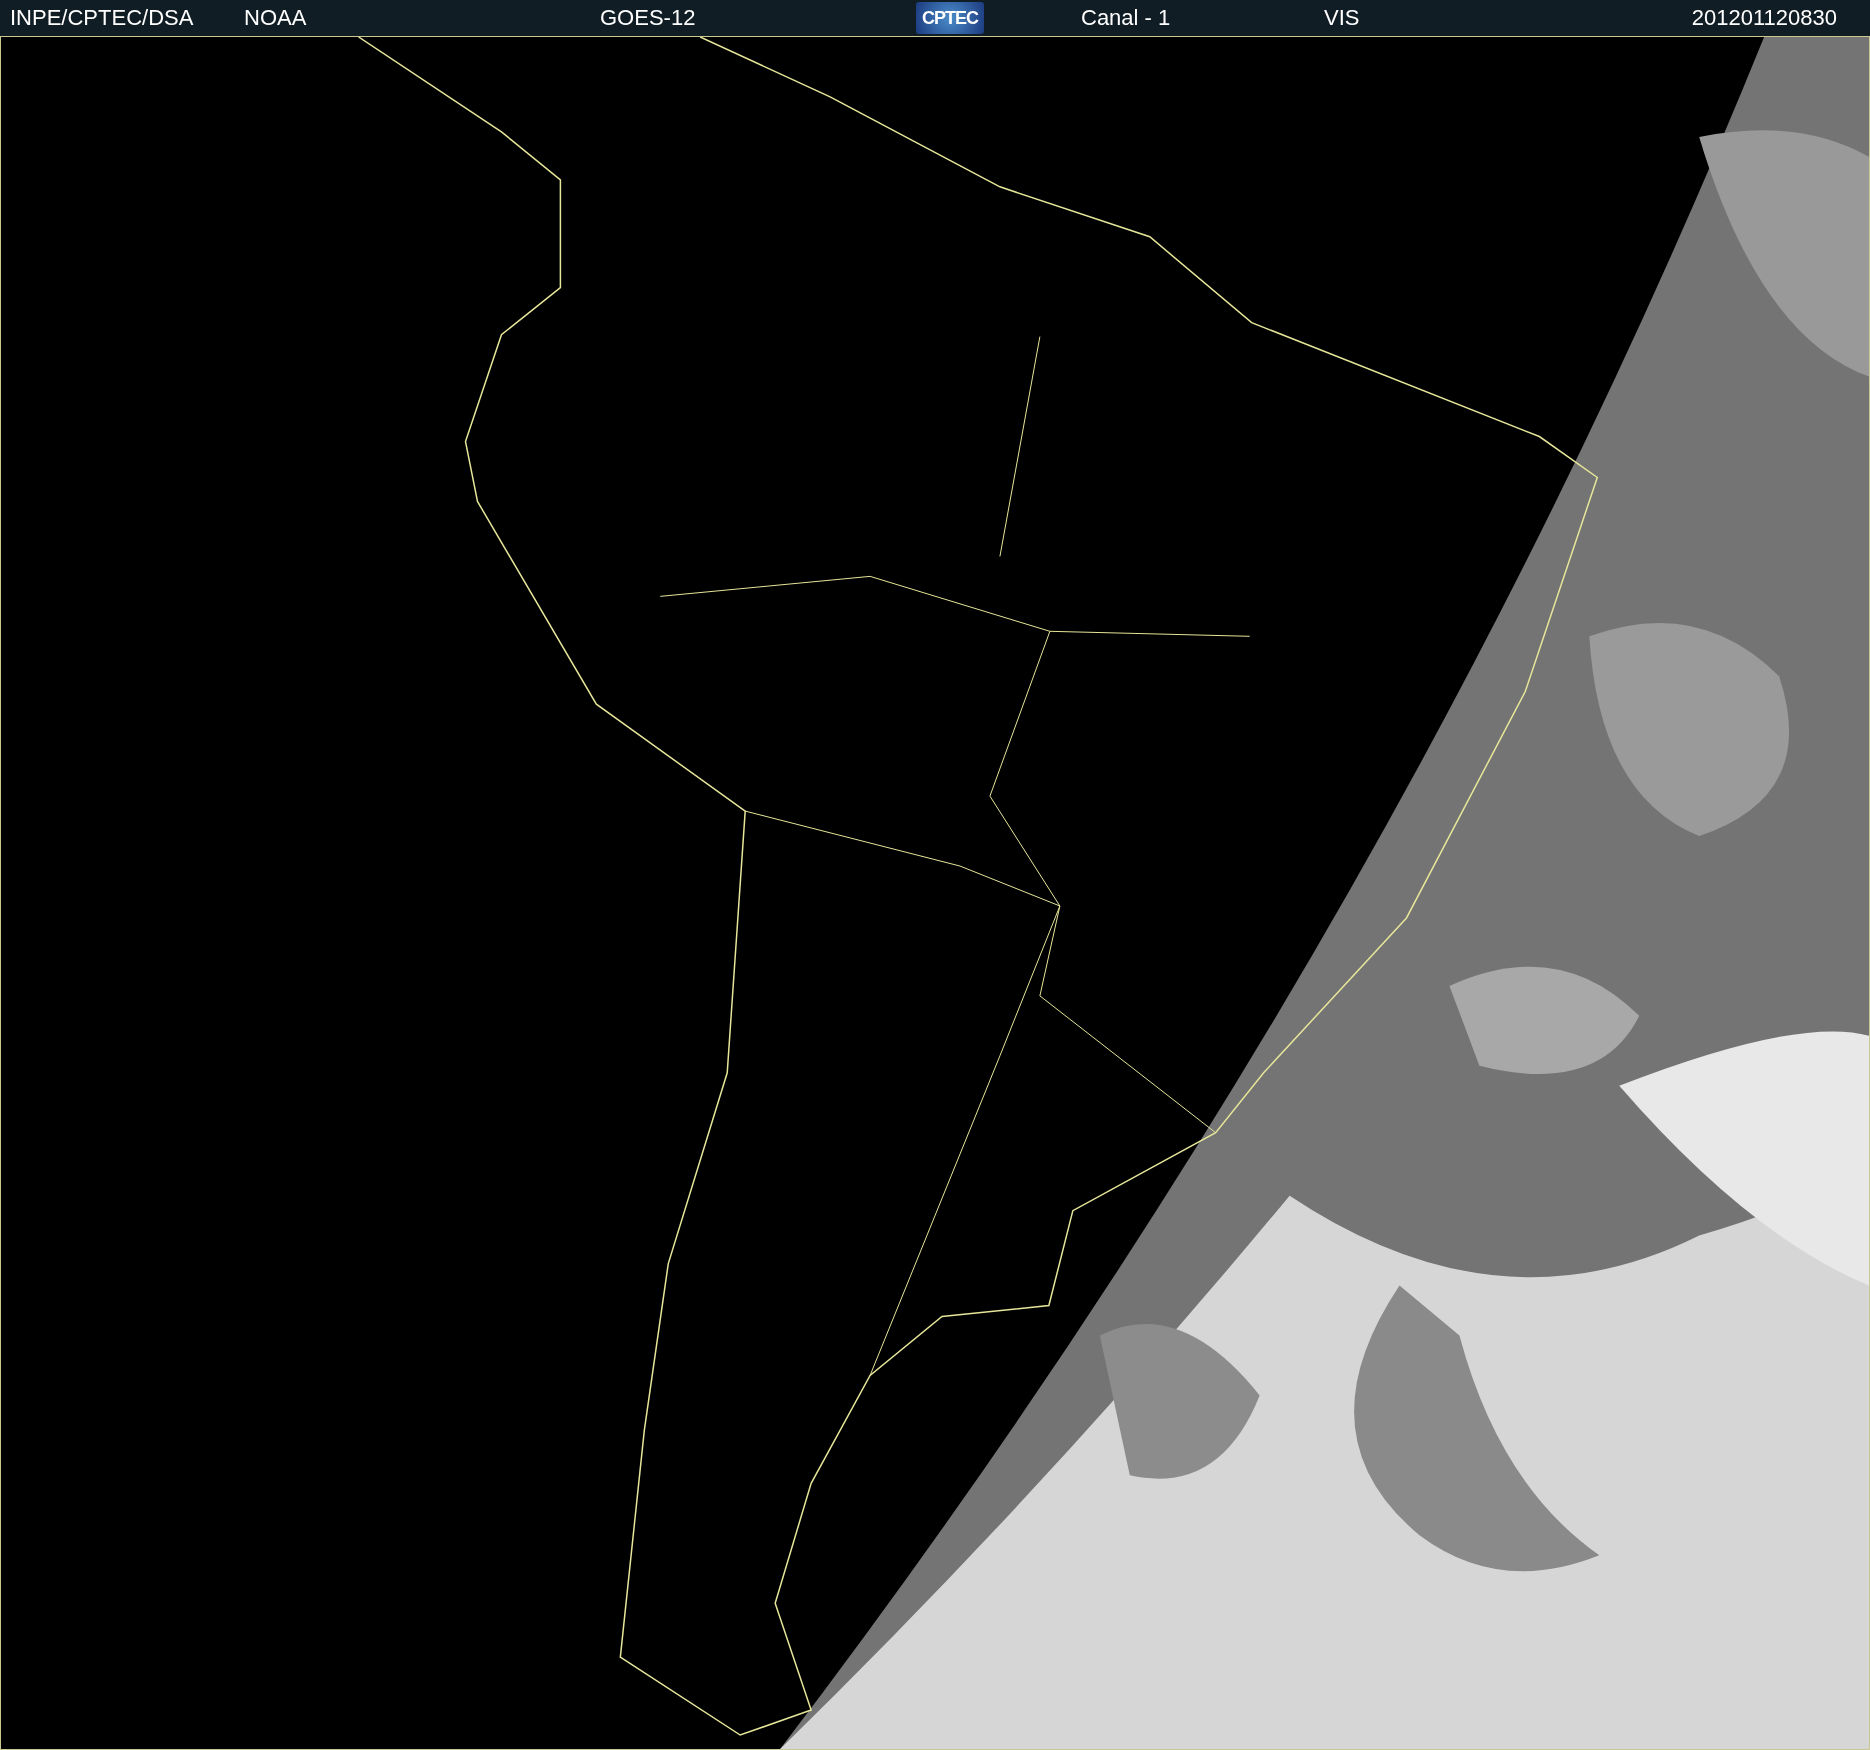 The width and height of the screenshot is (1870, 1750). Describe the element at coordinates (648, 18) in the screenshot. I see `header-label: GOES-12` at that location.